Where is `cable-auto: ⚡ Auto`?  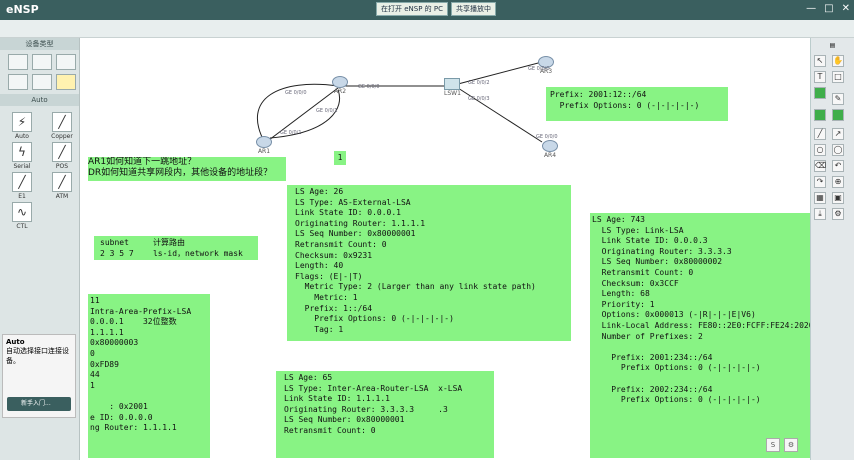 cable-auto: ⚡ Auto is located at coordinates (22, 126).